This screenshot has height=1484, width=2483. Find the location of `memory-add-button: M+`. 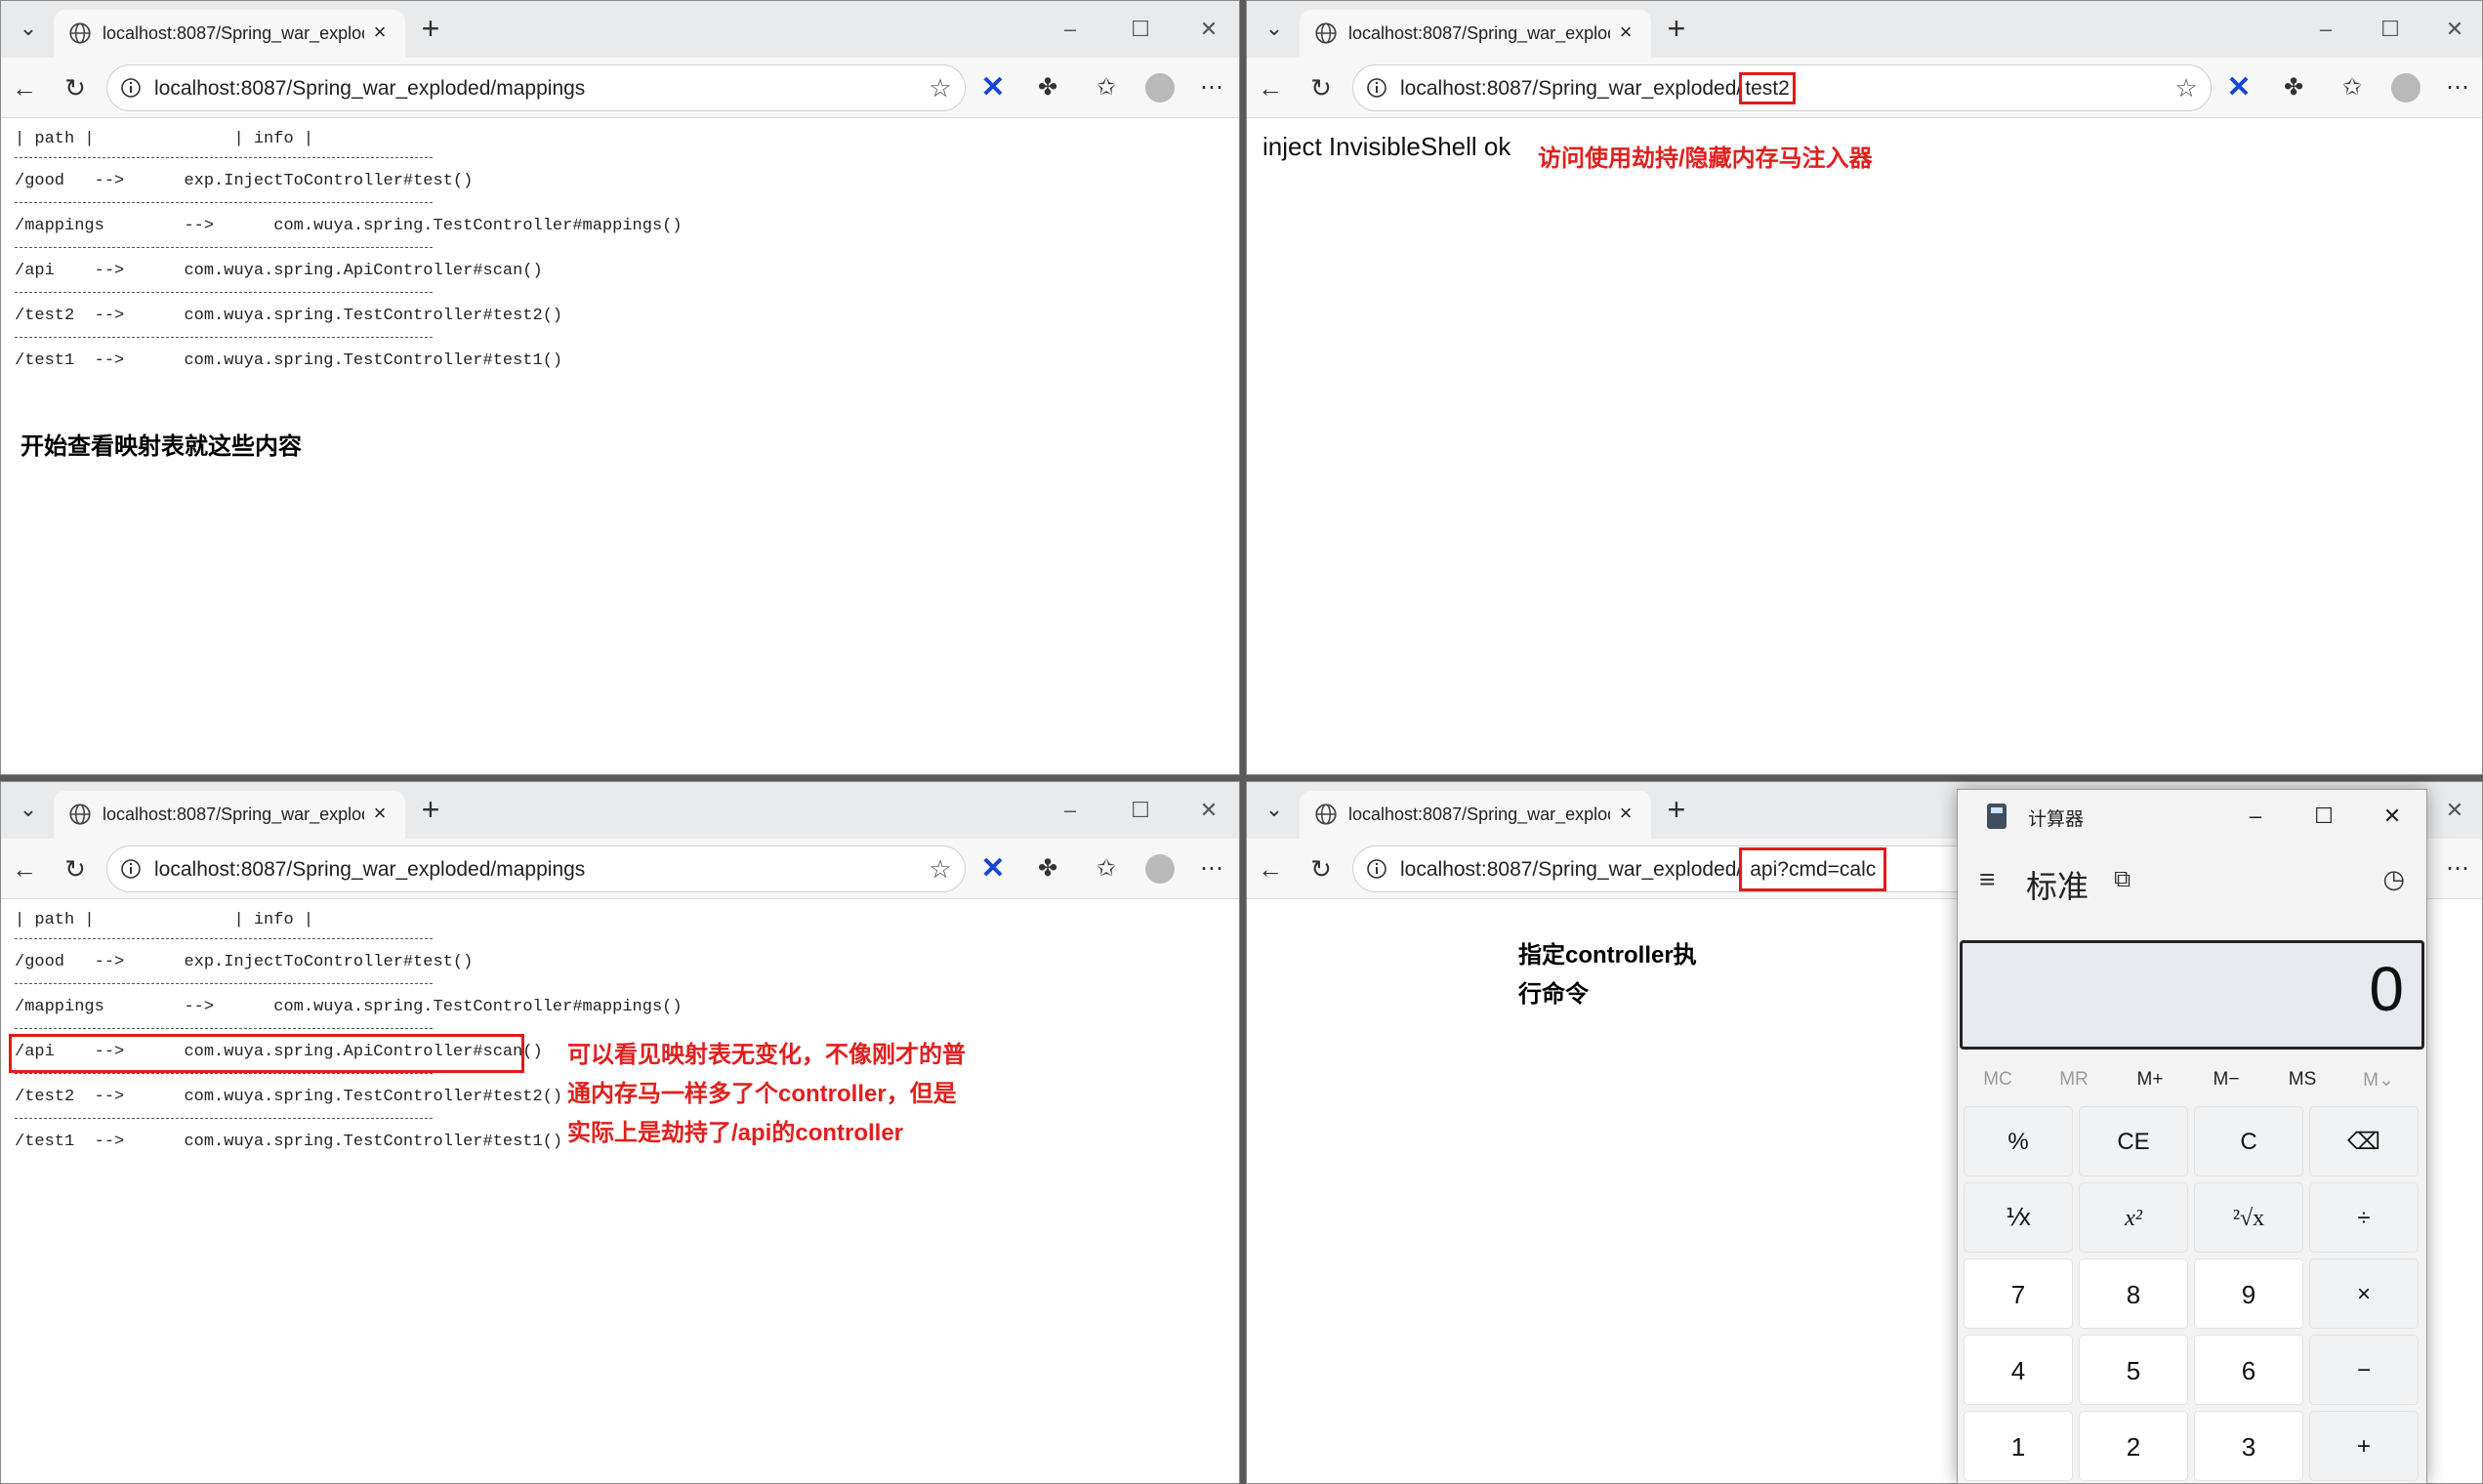

memory-add-button: M+ is located at coordinates (2150, 1080).